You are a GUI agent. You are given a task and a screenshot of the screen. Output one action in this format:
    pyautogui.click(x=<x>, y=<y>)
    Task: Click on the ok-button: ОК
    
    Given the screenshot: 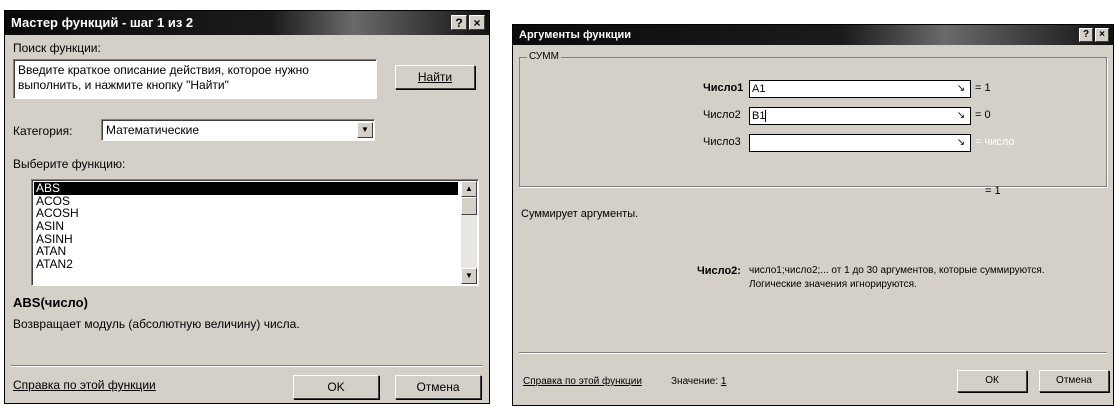 What is the action you would take?
    pyautogui.click(x=992, y=381)
    